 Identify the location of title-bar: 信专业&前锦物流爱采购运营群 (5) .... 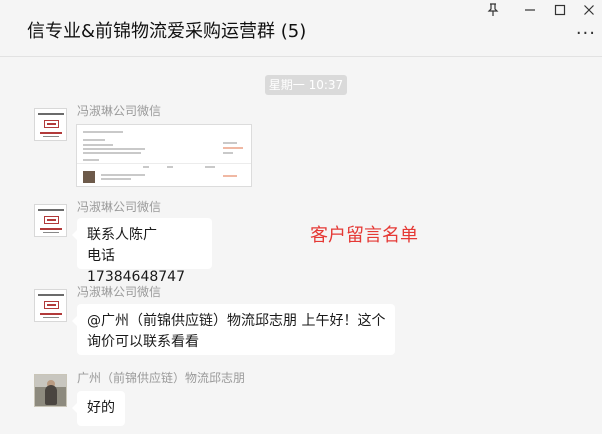
(301, 28).